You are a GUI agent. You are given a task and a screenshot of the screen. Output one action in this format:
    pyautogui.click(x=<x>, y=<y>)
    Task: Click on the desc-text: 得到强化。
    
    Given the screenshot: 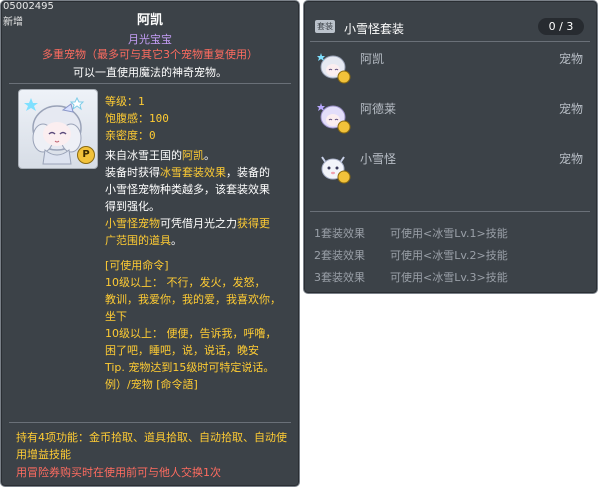 What is the action you would take?
    pyautogui.click(x=132, y=206)
    